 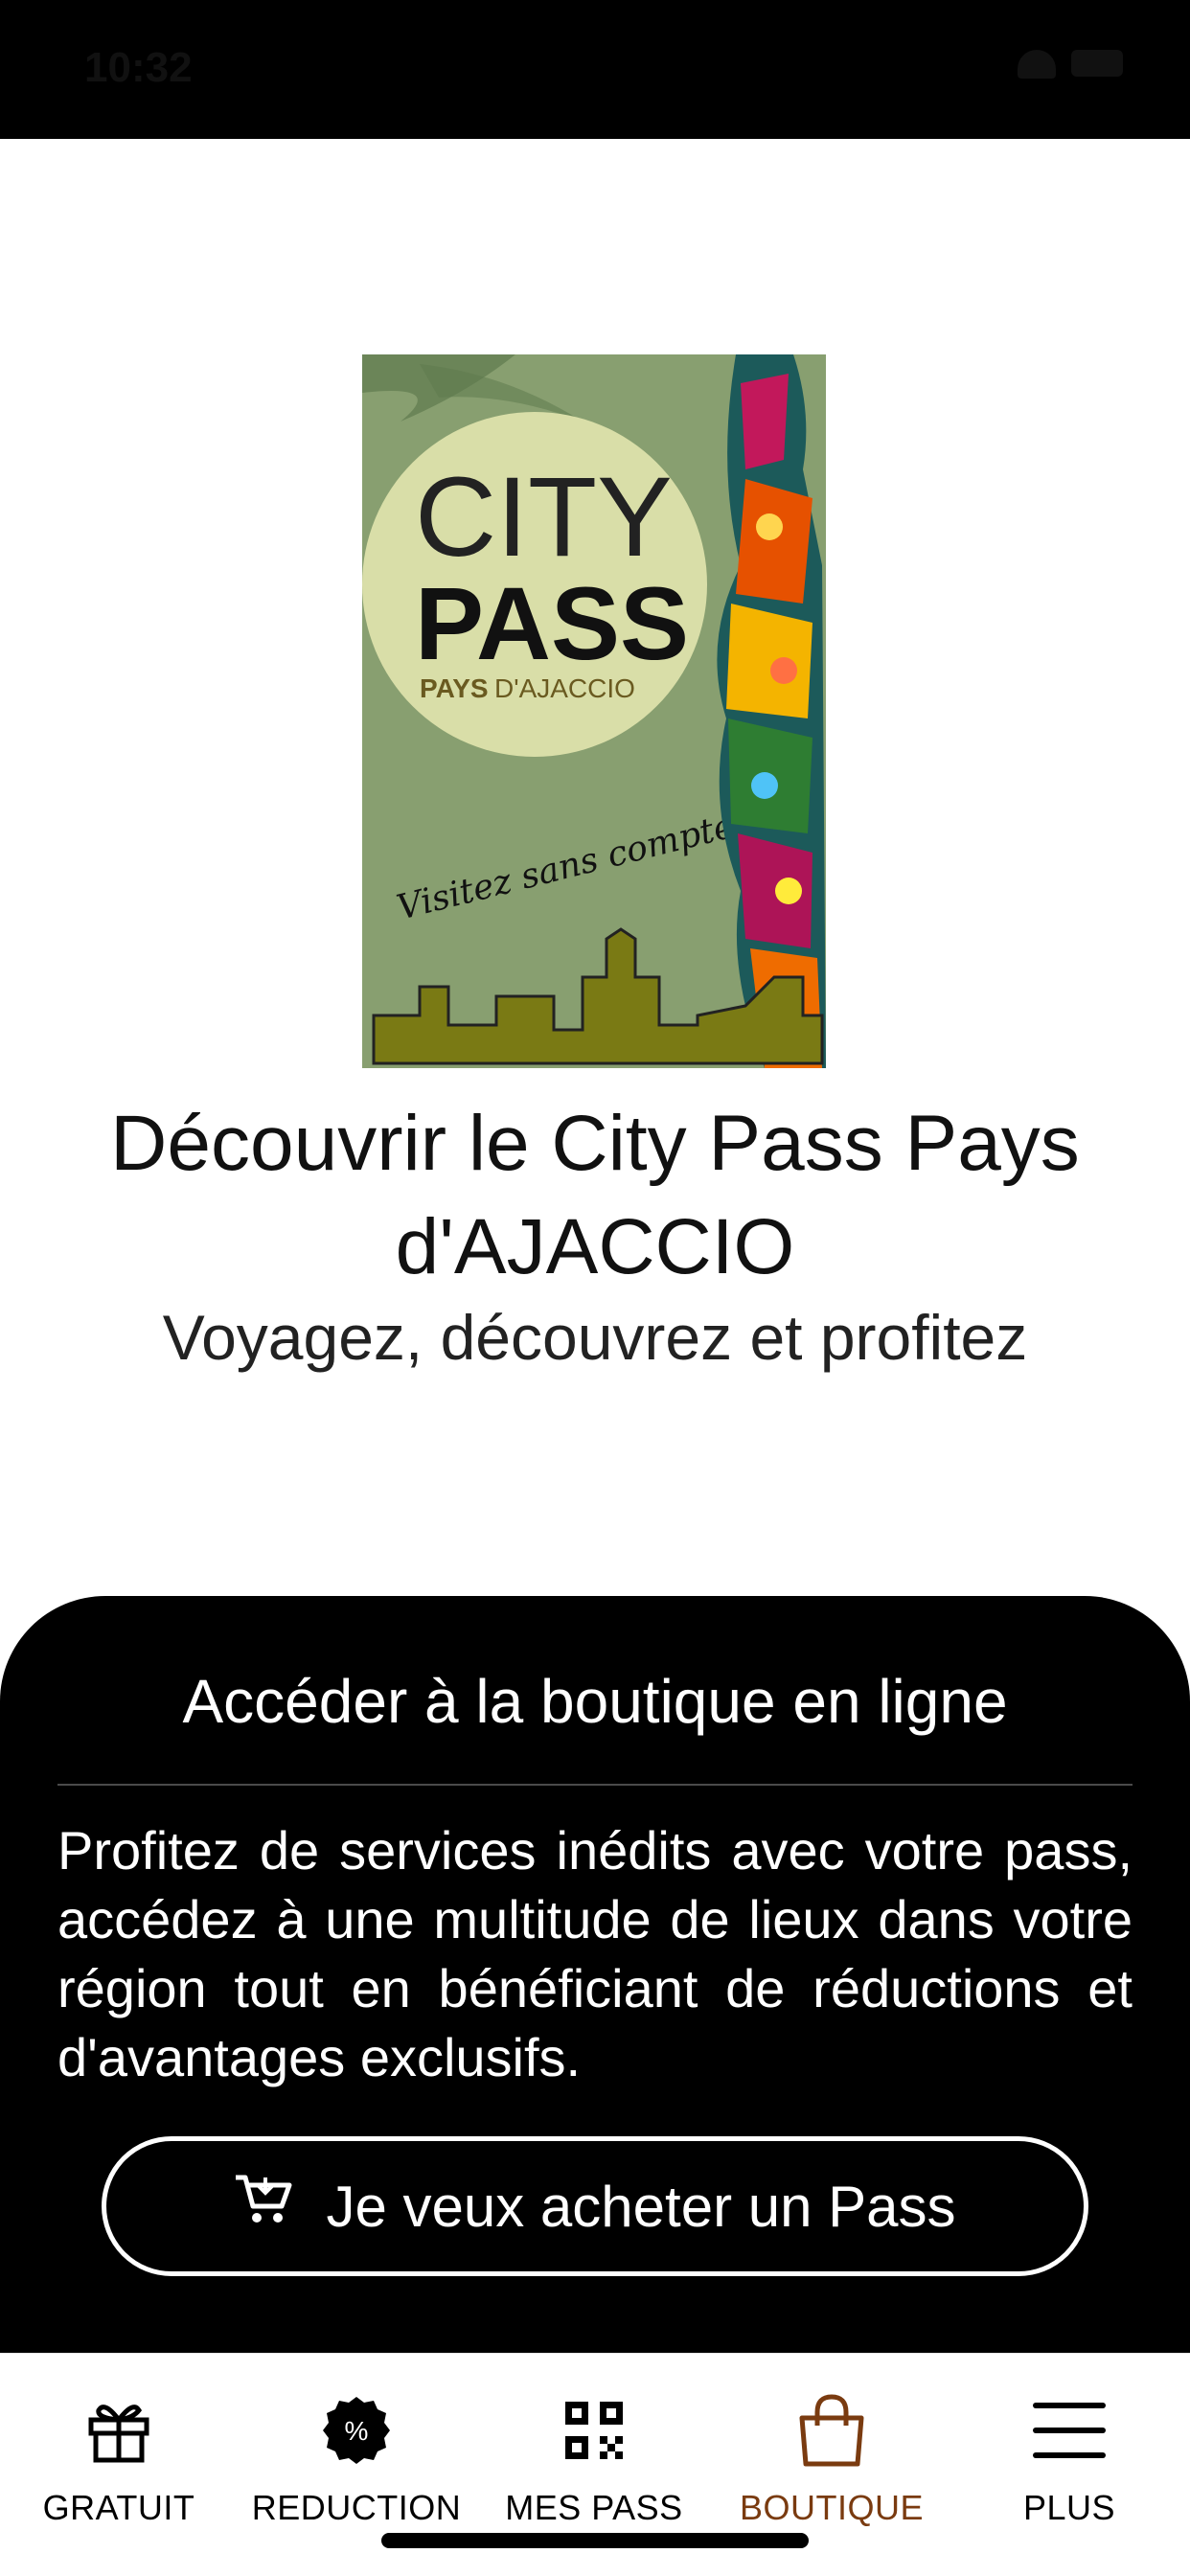 What do you see at coordinates (1037, 65) in the screenshot?
I see `wifi-icon` at bounding box center [1037, 65].